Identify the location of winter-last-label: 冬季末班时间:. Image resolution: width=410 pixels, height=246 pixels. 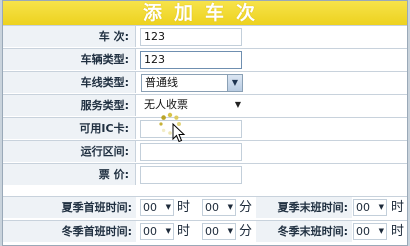
(304, 231).